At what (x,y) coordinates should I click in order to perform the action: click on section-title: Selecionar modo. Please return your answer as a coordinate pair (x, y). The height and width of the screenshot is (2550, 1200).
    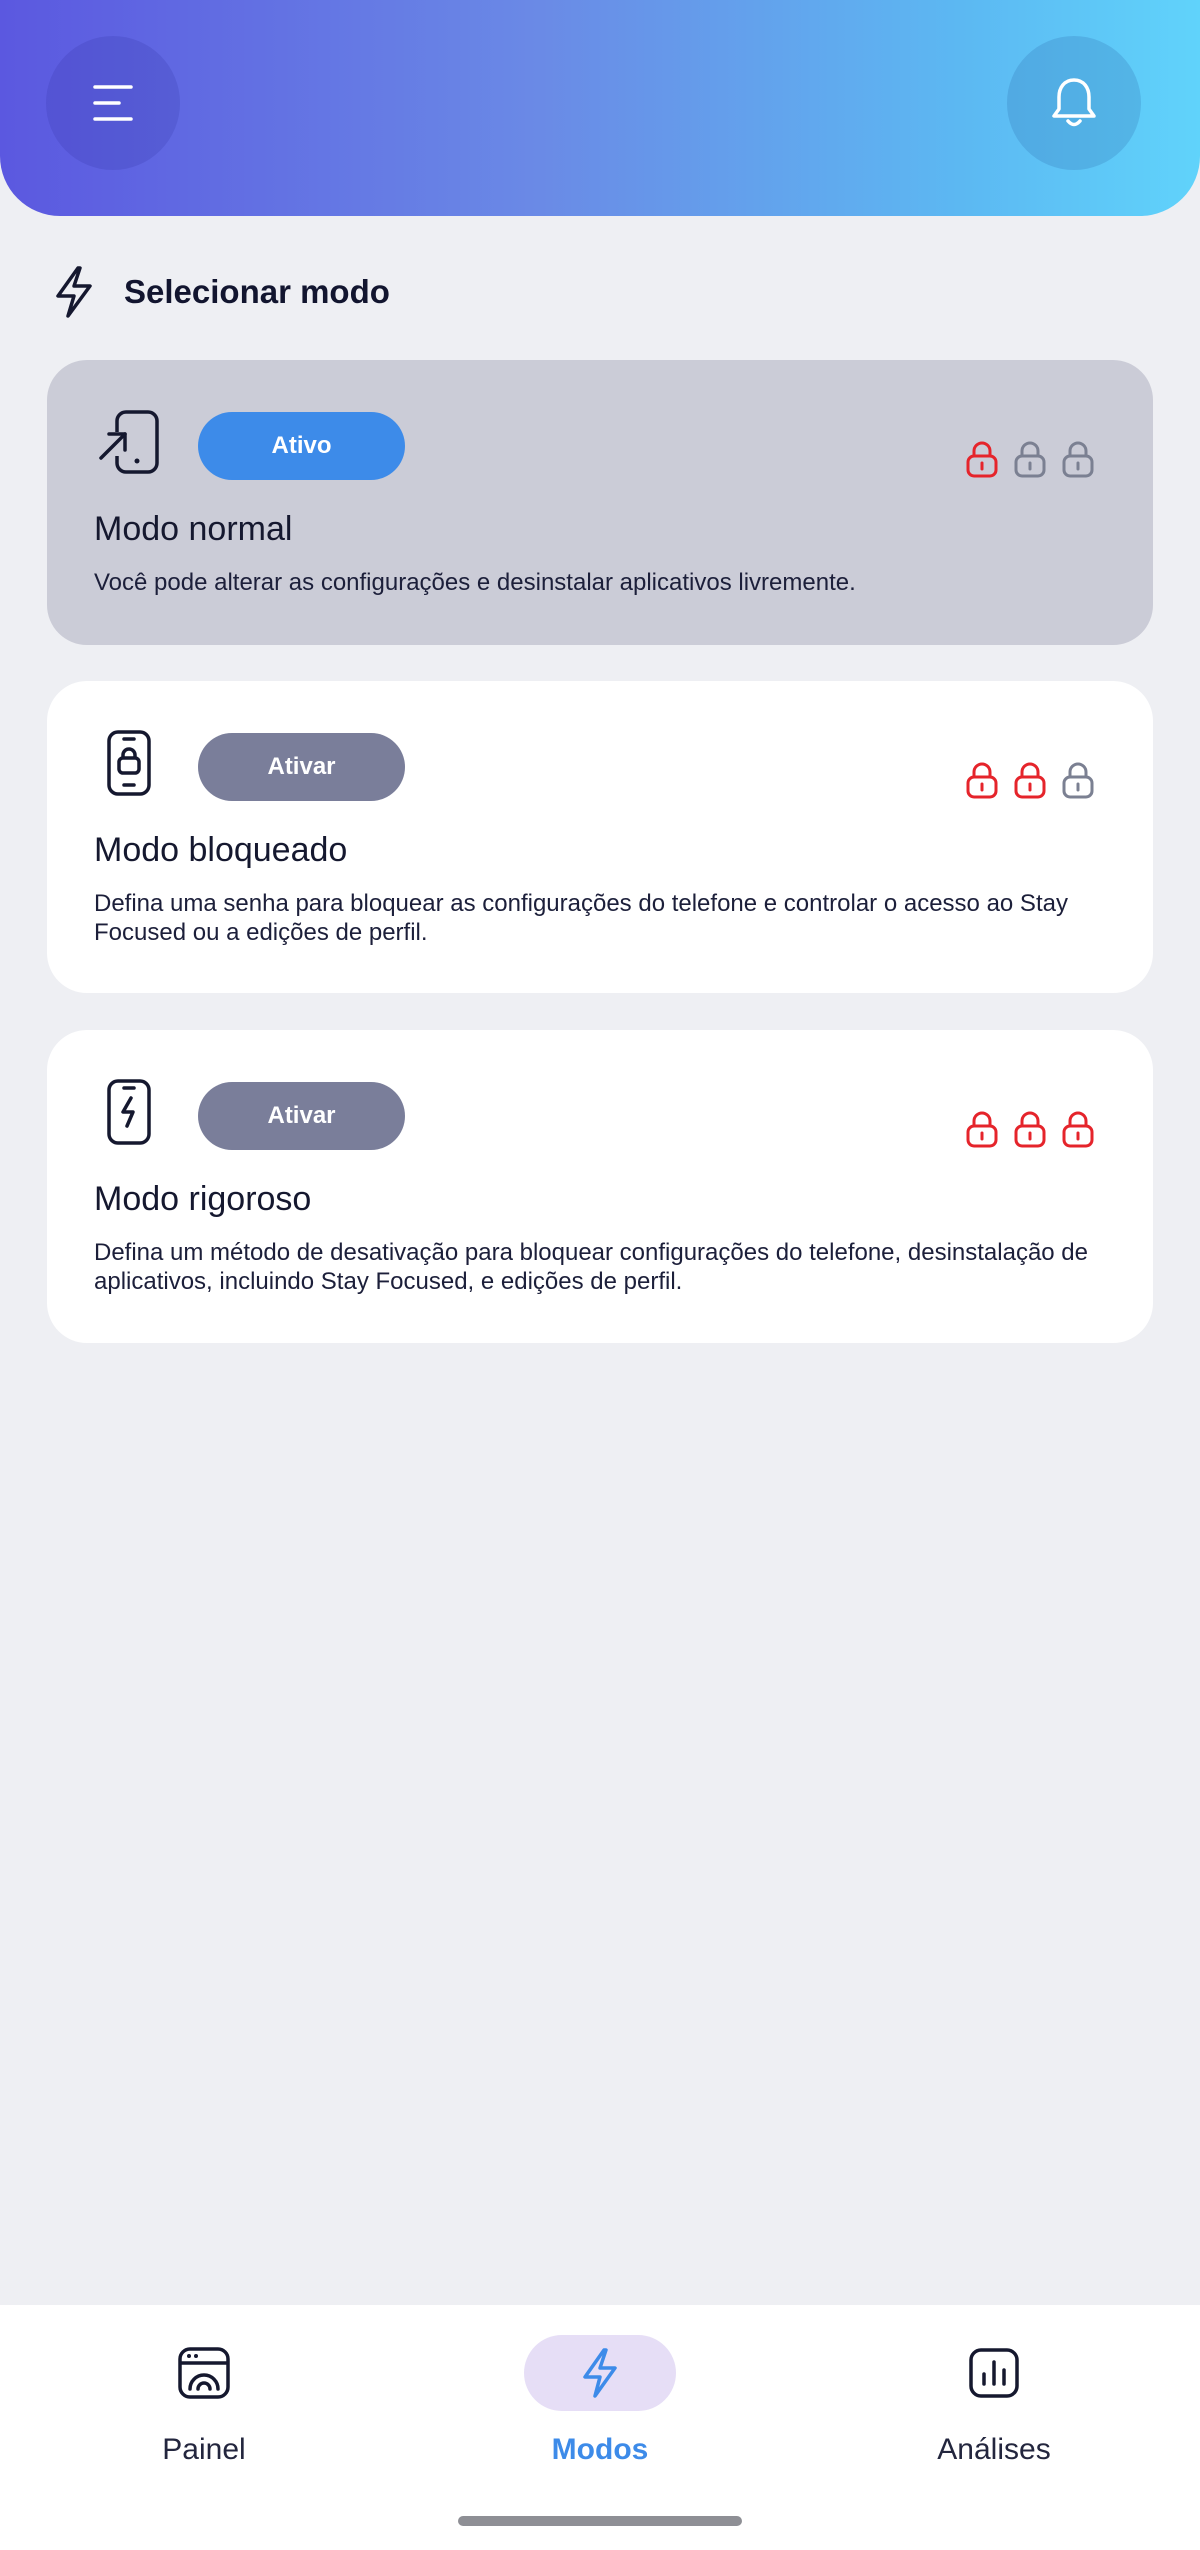
    Looking at the image, I should click on (257, 291).